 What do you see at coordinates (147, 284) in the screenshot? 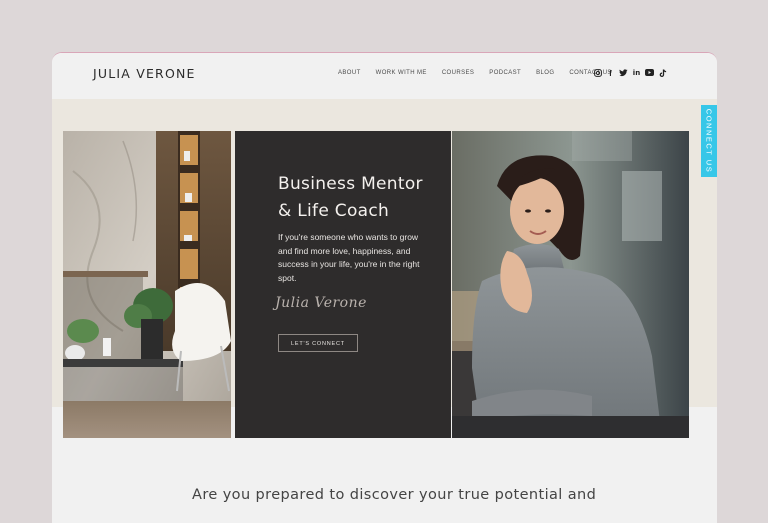
I see `interior-photo` at bounding box center [147, 284].